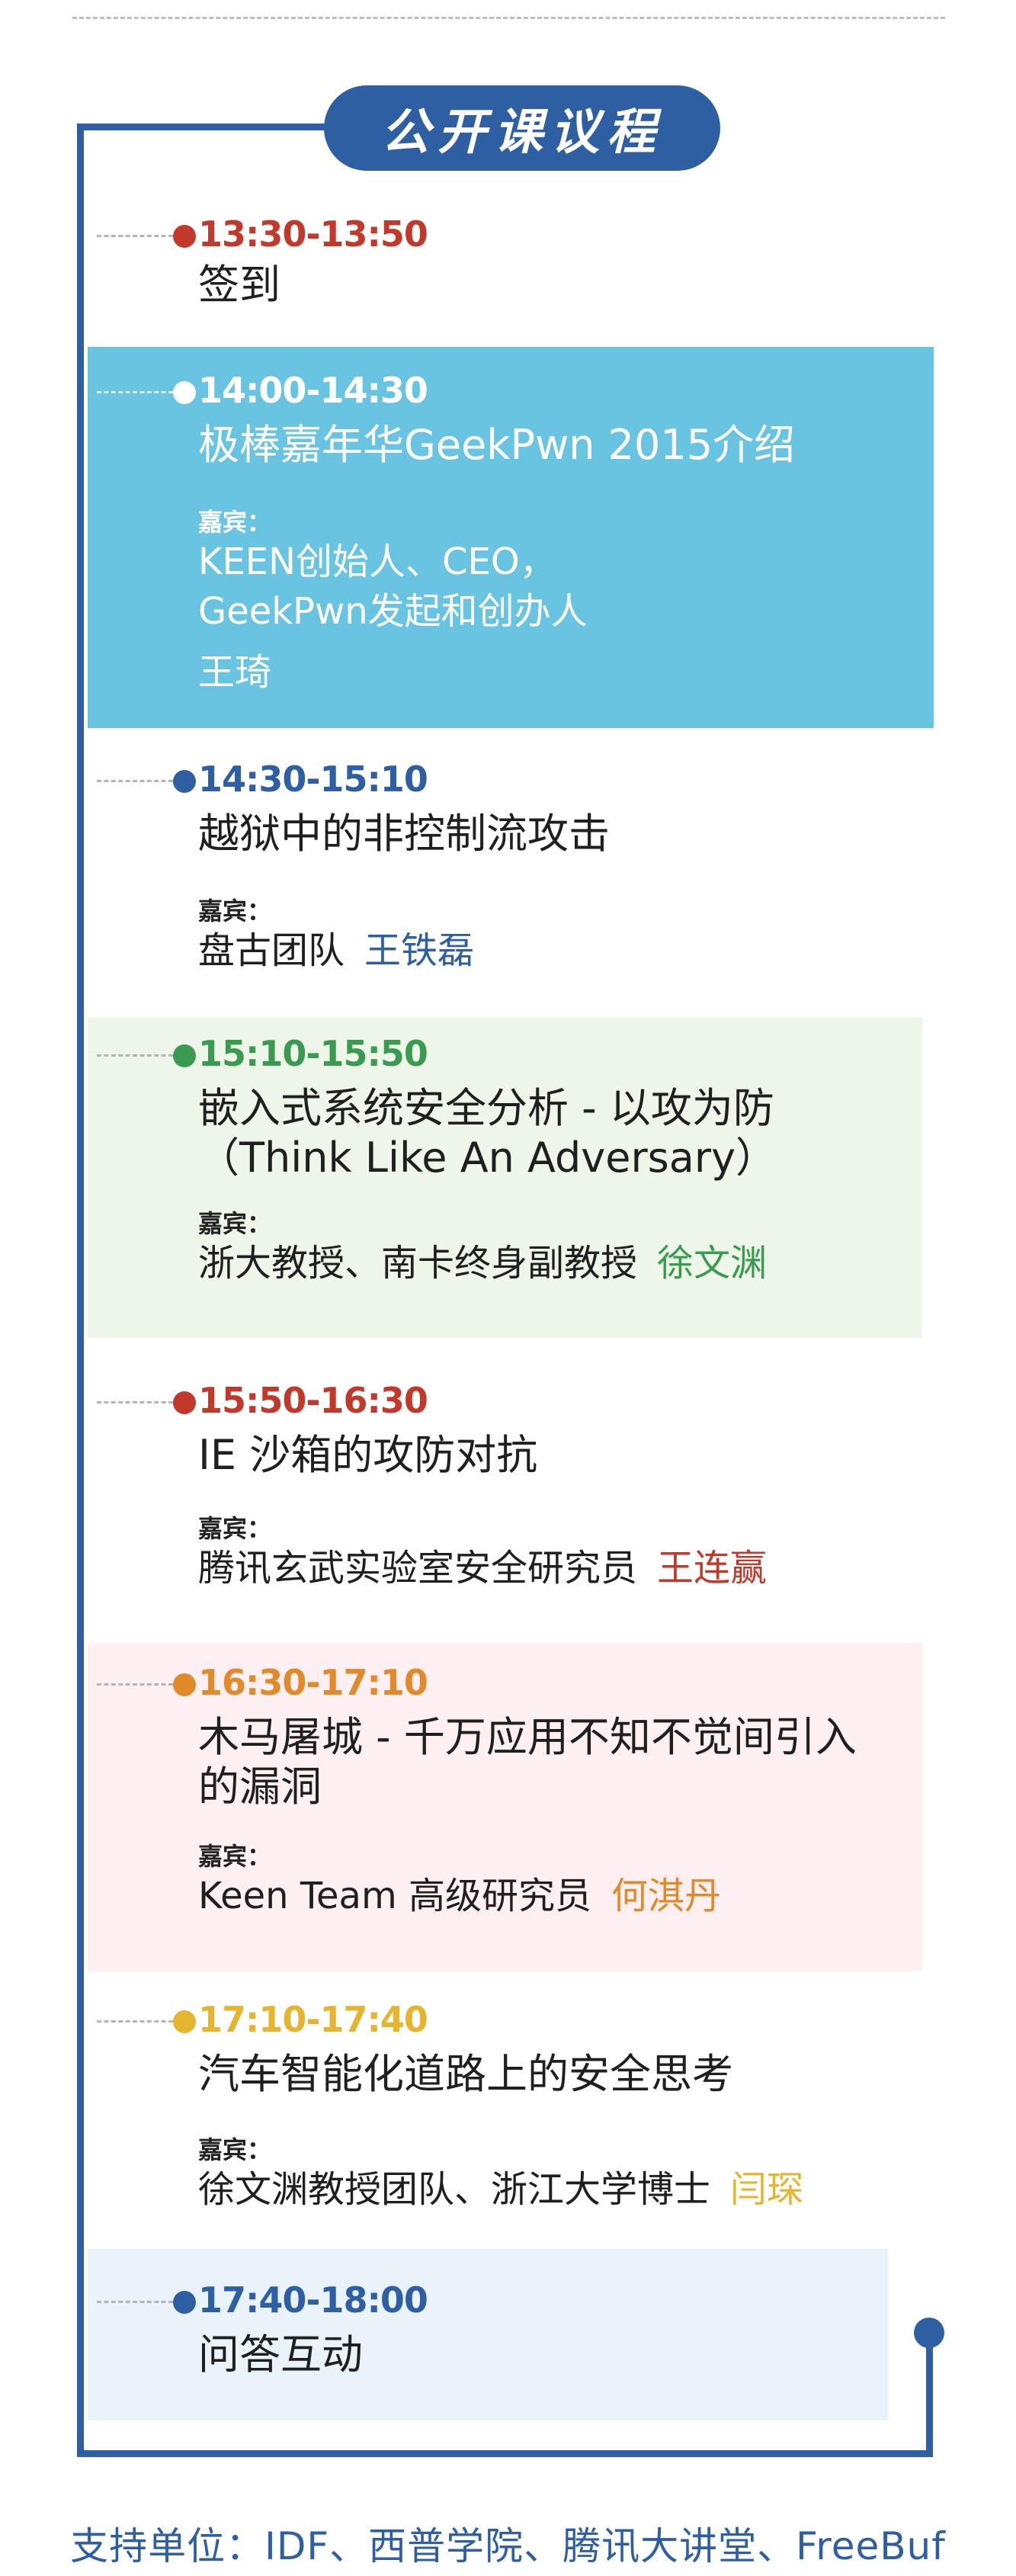 The width and height of the screenshot is (1016, 2576). What do you see at coordinates (418, 1263) in the screenshot?
I see `guest-role: 浙大教授、南卡终身副教授` at bounding box center [418, 1263].